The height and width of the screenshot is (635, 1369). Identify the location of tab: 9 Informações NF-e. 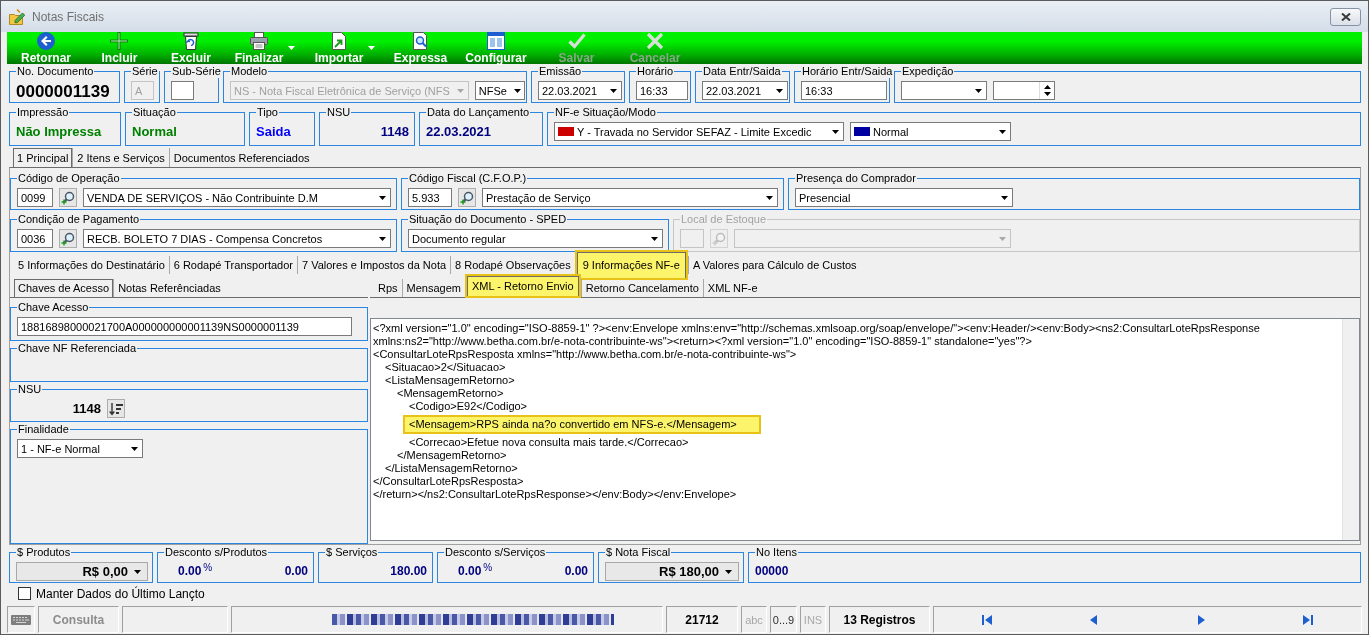
(631, 265).